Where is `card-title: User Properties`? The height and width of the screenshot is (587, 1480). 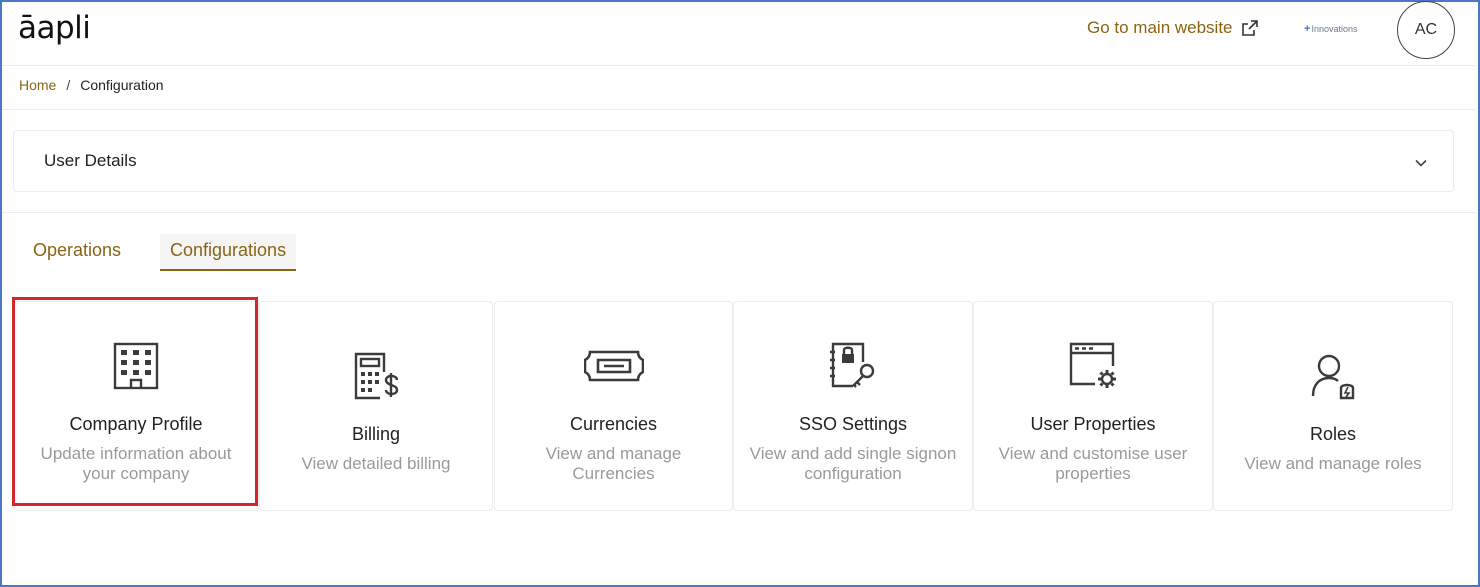 card-title: User Properties is located at coordinates (1093, 424).